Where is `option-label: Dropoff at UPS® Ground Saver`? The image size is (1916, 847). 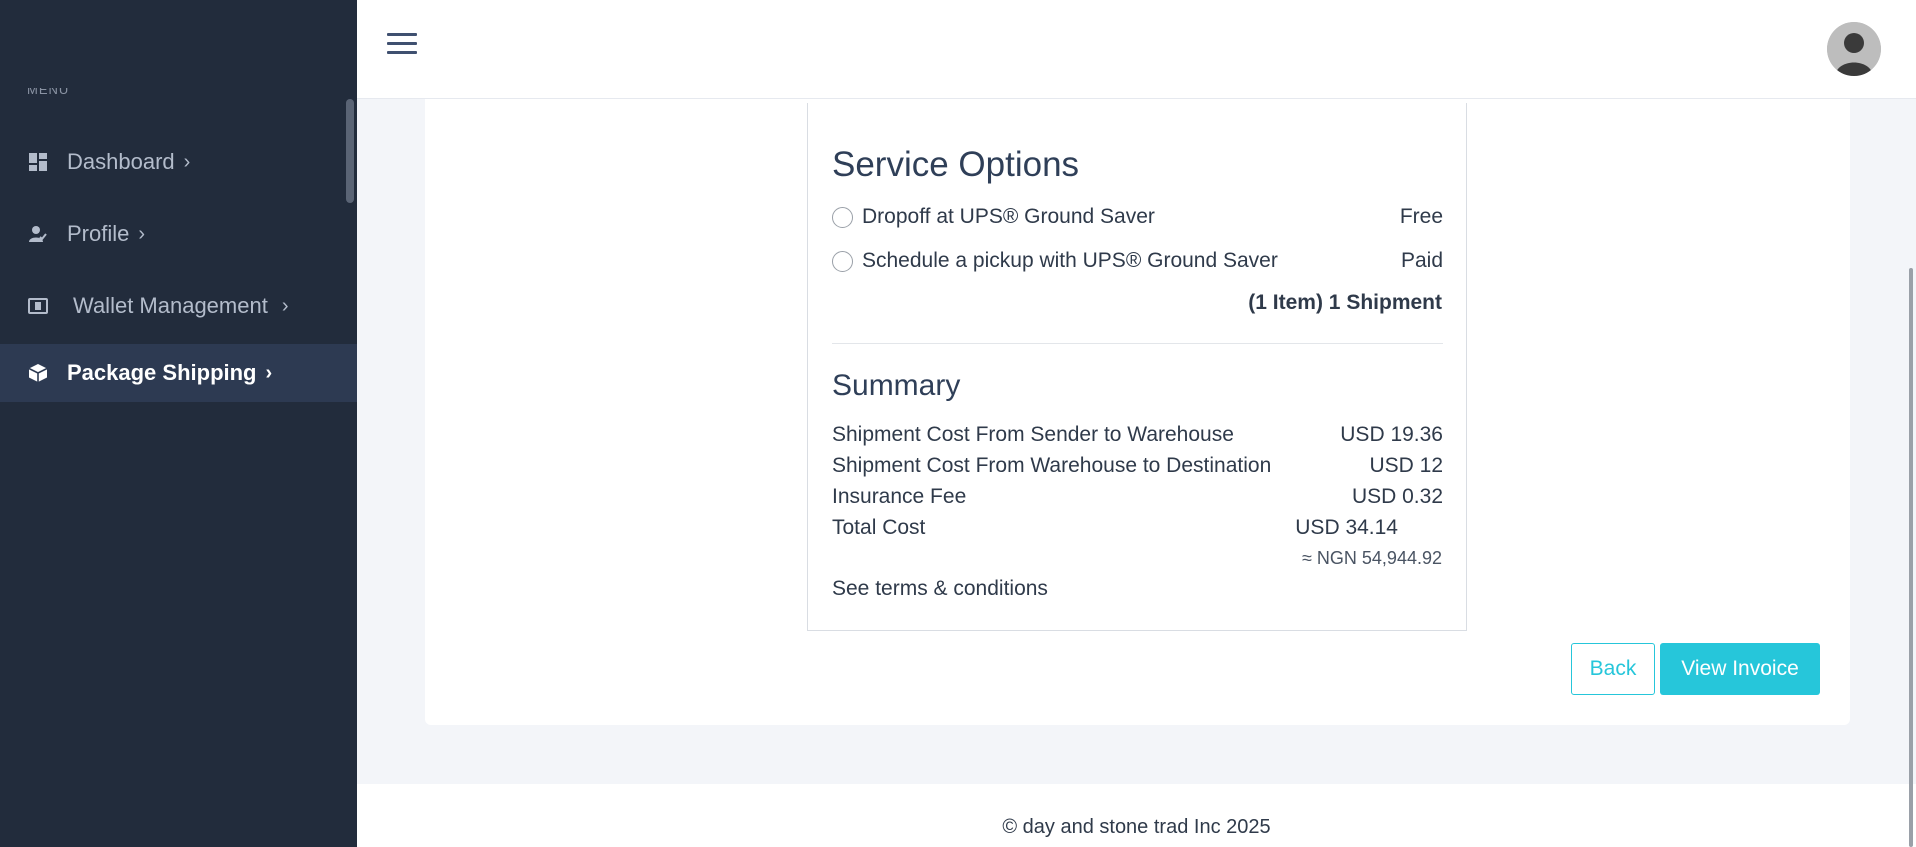
option-label: Dropoff at UPS® Ground Saver is located at coordinates (1008, 216).